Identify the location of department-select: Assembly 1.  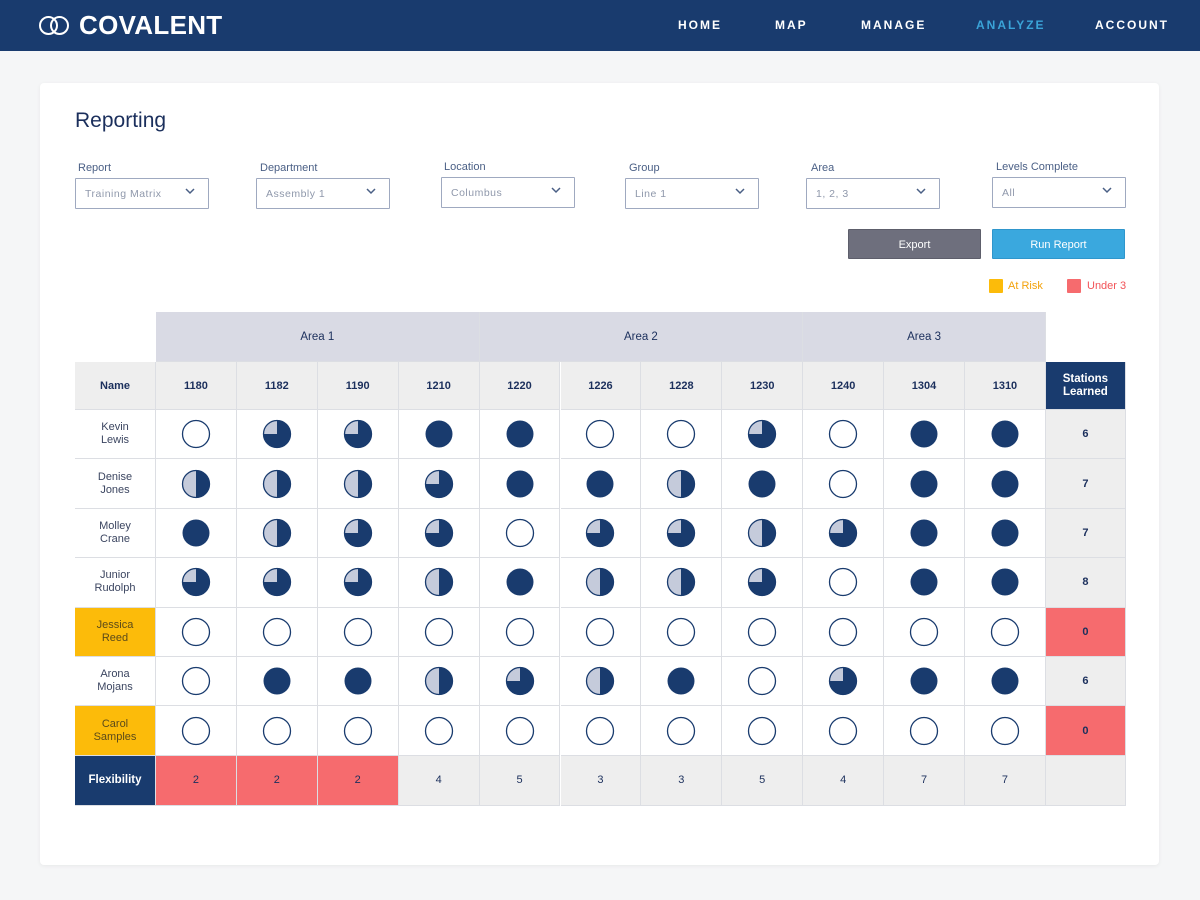
(323, 193).